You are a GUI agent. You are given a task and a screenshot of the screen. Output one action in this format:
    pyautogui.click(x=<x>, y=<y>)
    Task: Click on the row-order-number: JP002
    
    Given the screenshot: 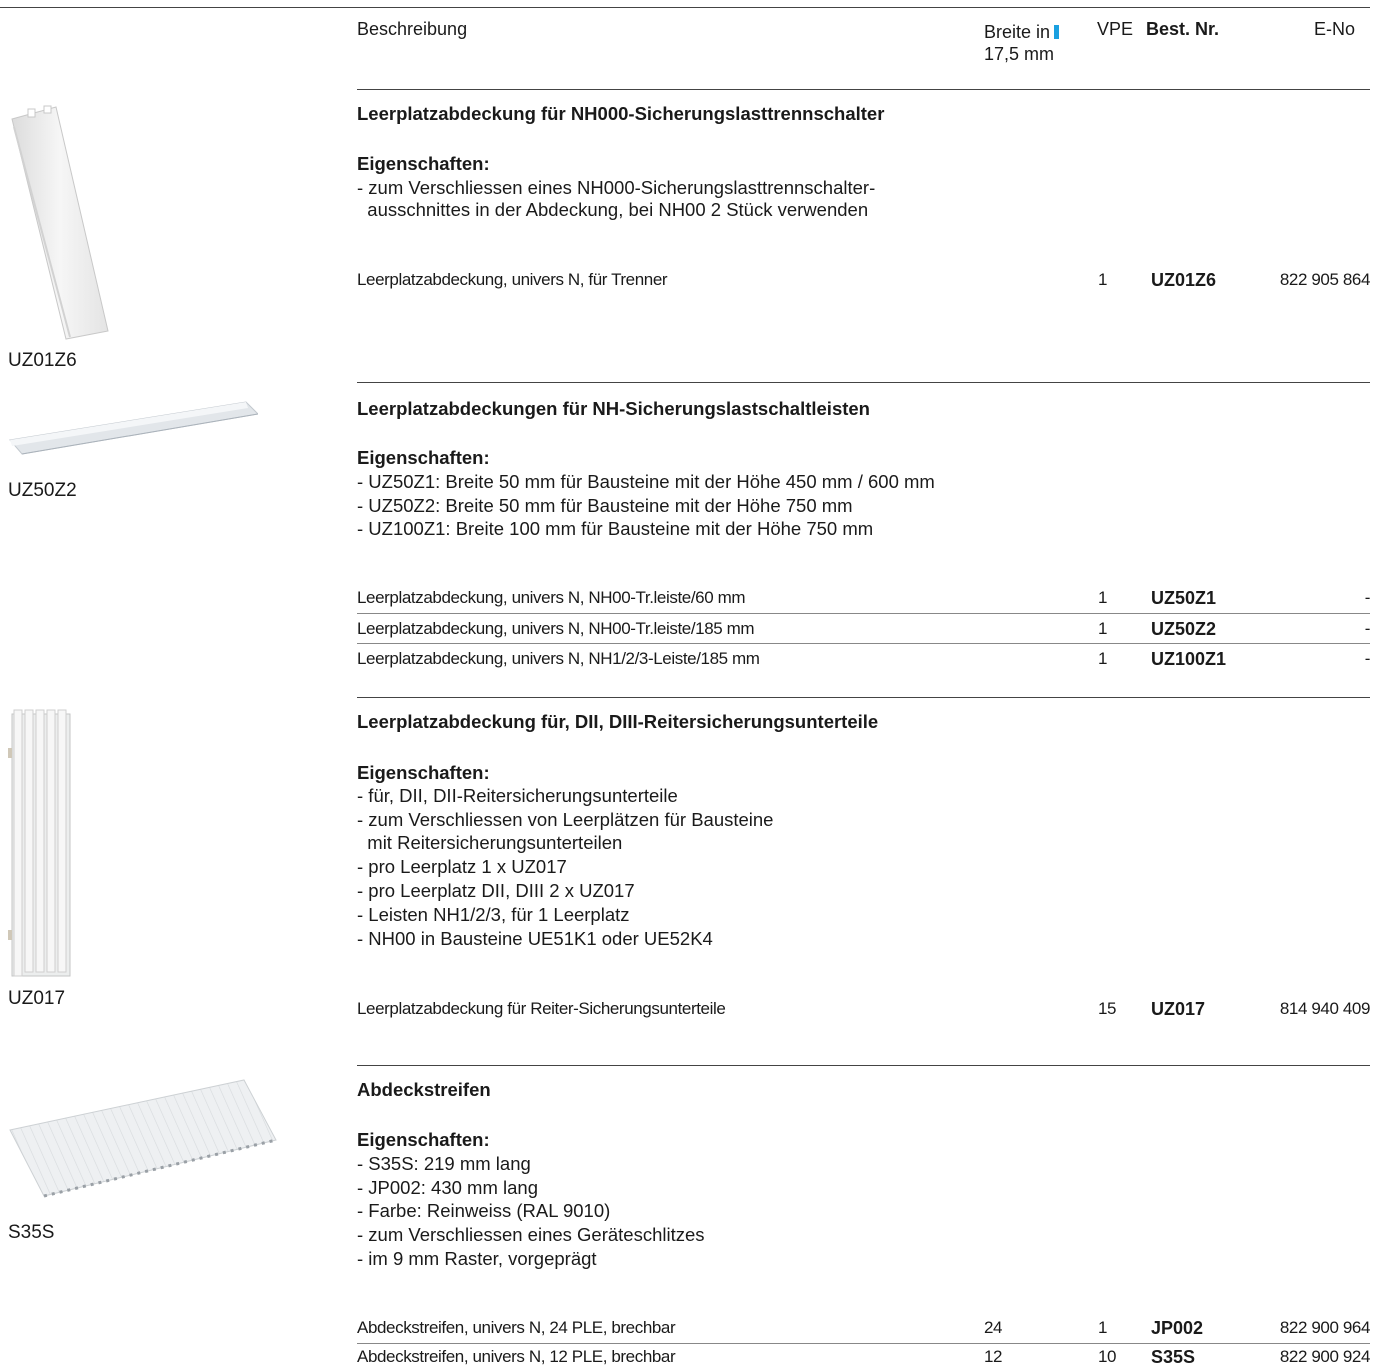 What is the action you would take?
    pyautogui.click(x=1177, y=1328)
    